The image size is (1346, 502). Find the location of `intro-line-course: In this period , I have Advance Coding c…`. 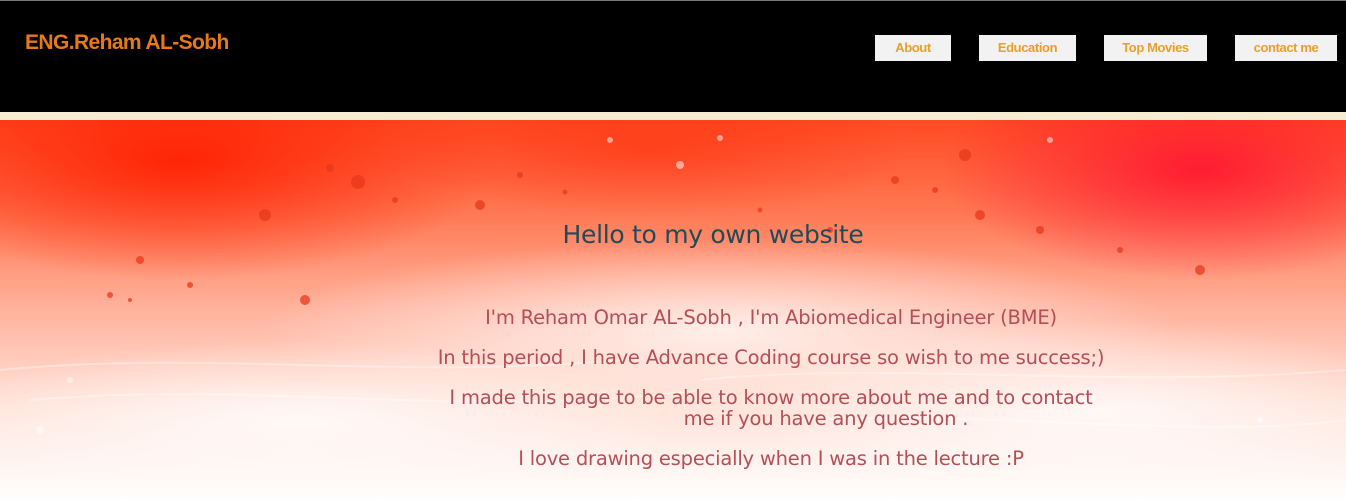

intro-line-course: In this period , I have Advance Coding c… is located at coordinates (771, 357).